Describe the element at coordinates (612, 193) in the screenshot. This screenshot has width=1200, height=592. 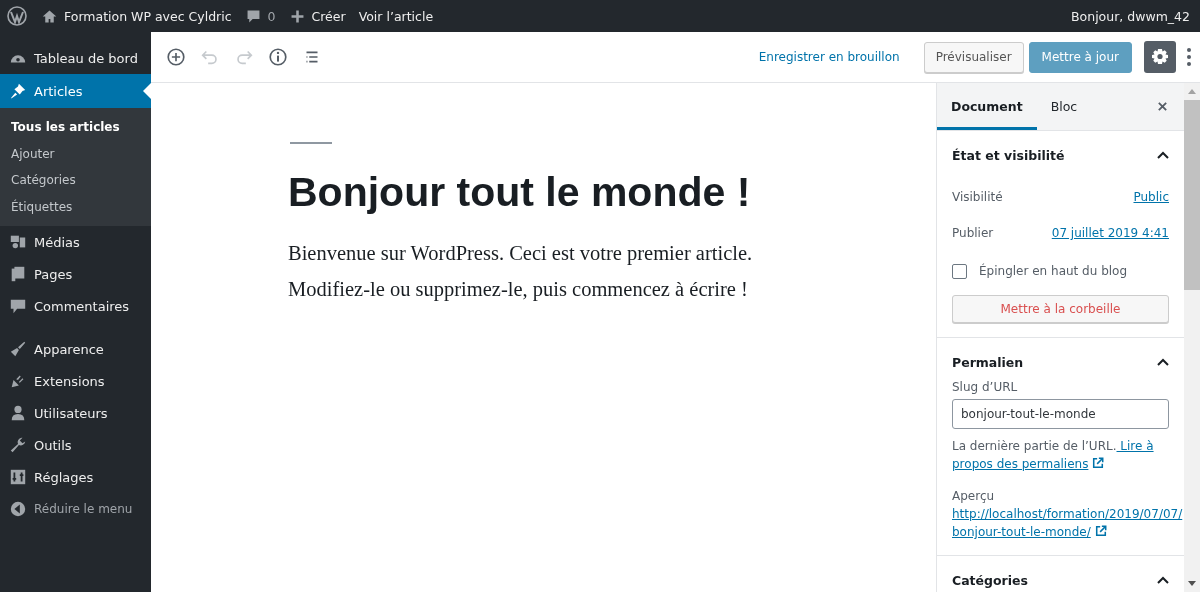
I see `post-title: Bonjour tout le monde !` at that location.